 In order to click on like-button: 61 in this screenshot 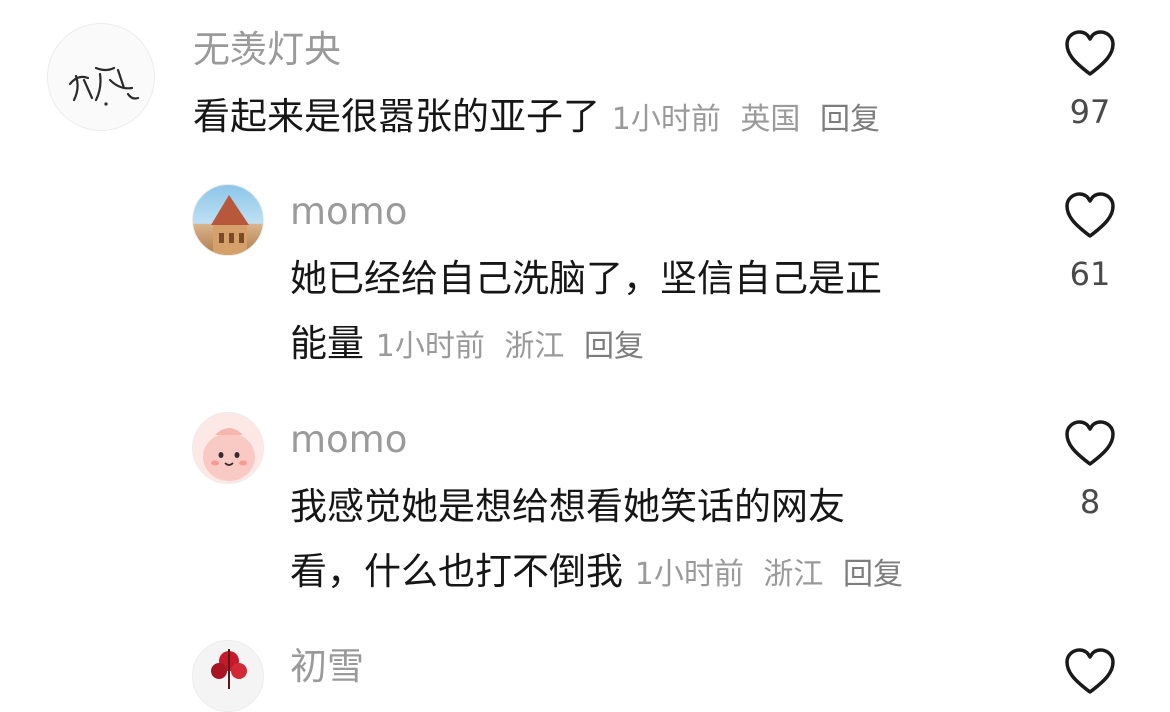, I will do `click(1090, 243)`.